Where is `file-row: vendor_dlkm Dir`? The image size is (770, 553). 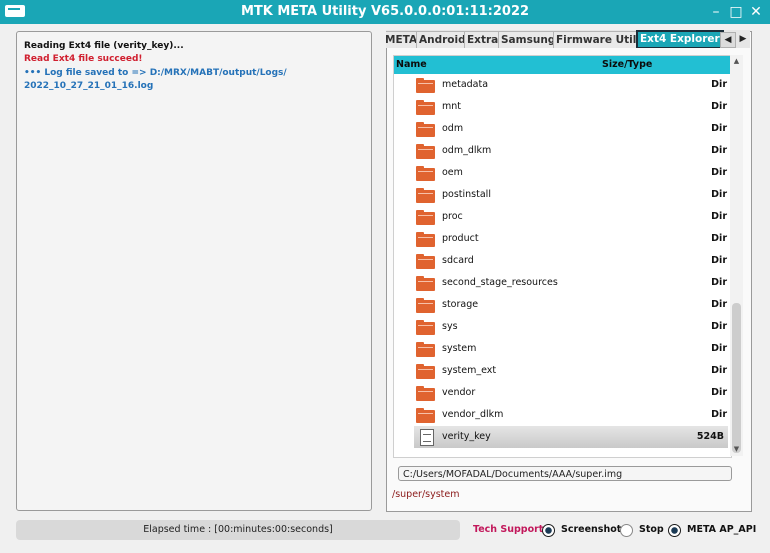
file-row: vendor_dlkm Dir is located at coordinates (562, 415).